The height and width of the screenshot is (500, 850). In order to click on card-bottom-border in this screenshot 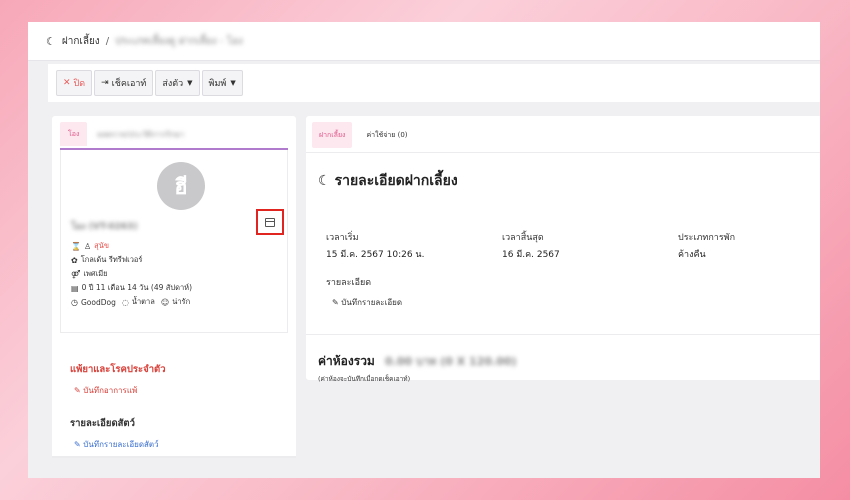, I will do `click(174, 457)`.